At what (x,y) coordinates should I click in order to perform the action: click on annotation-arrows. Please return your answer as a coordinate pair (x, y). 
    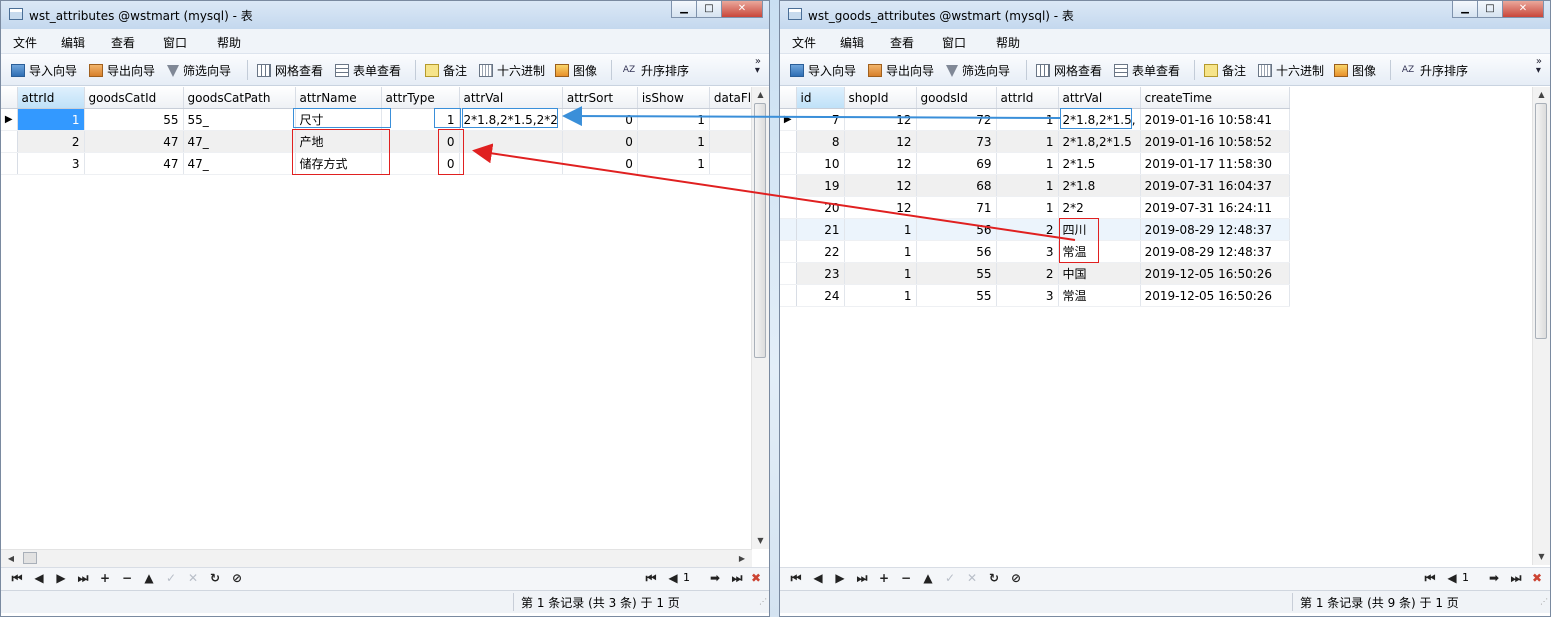
    Looking at the image, I should click on (774, 173).